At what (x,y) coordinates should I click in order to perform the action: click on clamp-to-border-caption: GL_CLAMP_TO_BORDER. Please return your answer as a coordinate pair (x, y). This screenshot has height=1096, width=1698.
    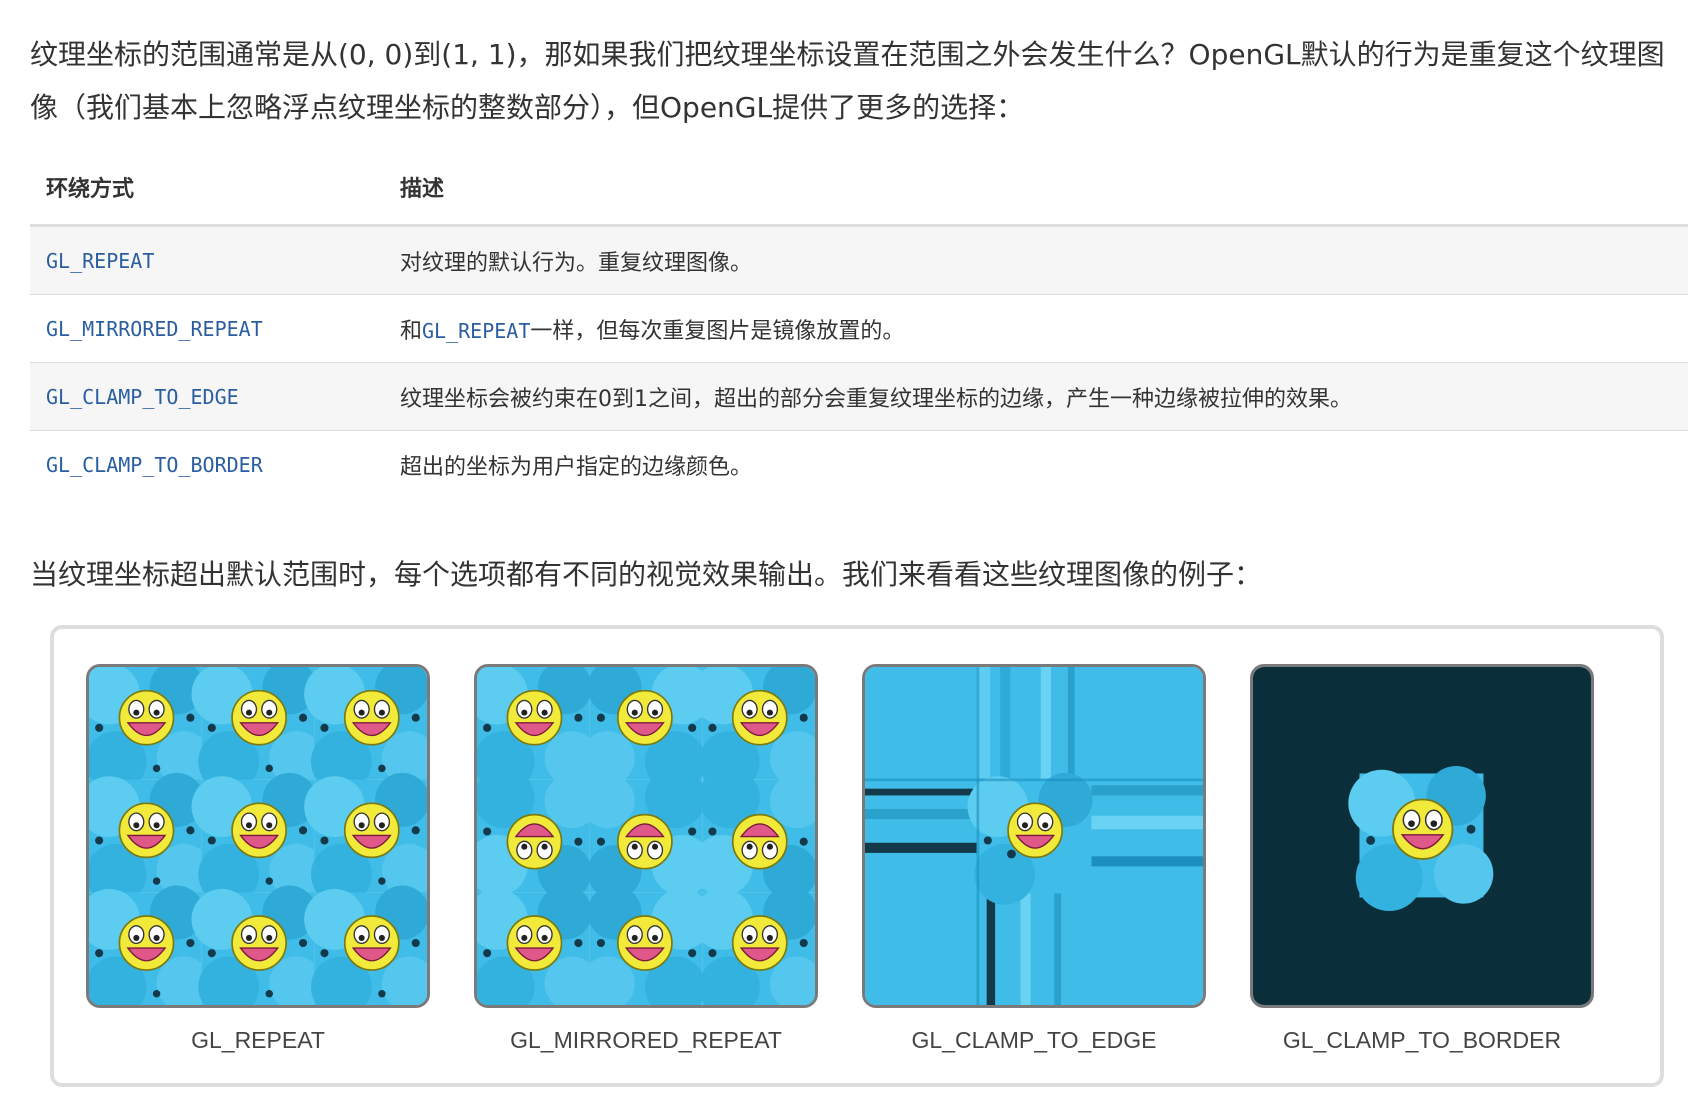
    Looking at the image, I should click on (1422, 1040).